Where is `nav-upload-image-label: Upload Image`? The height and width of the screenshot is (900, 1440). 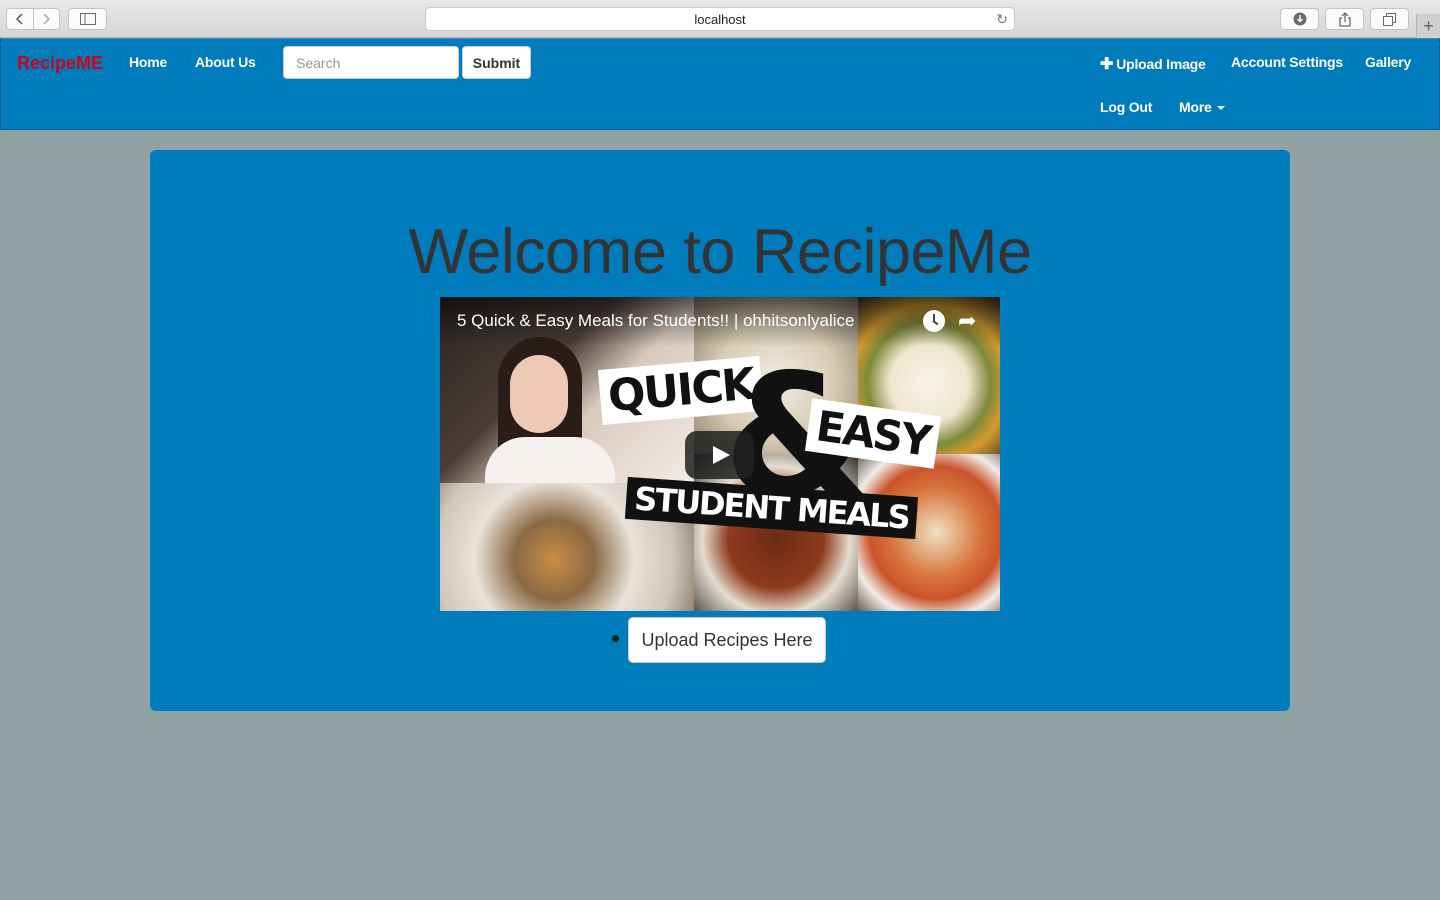 nav-upload-image-label: Upload Image is located at coordinates (1161, 64).